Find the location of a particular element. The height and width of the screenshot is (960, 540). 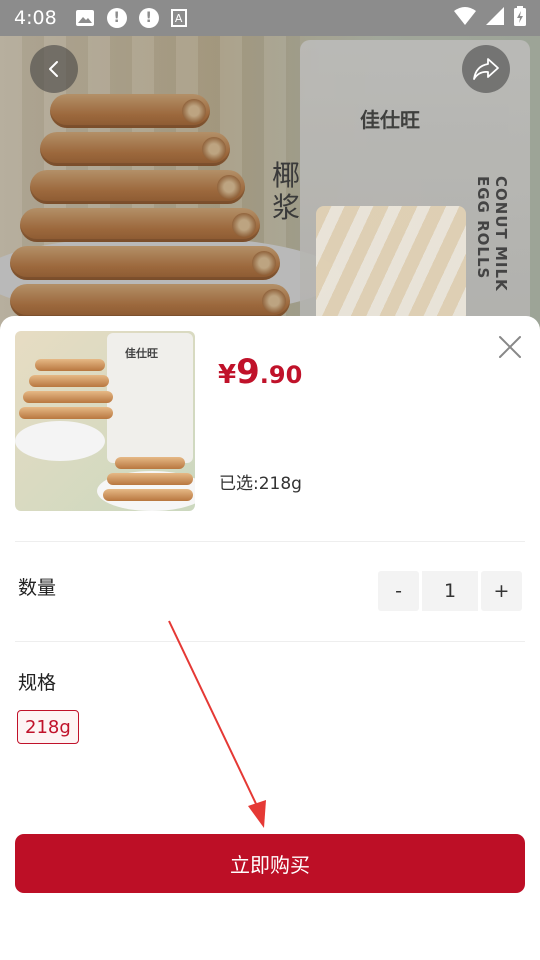

share-icon is located at coordinates (486, 69).